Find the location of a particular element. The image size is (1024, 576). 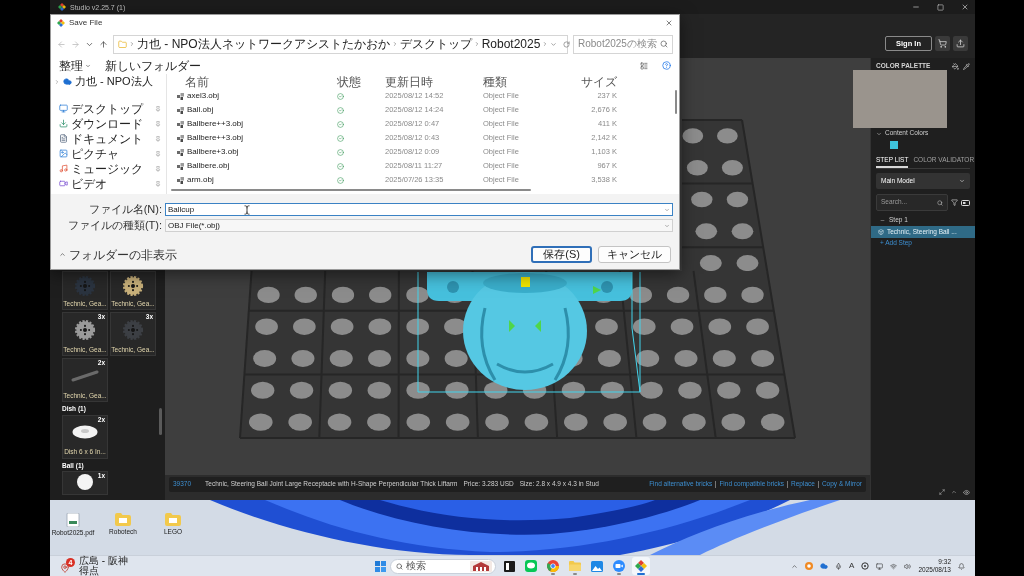

news-caption: 得点 is located at coordinates (103, 571).